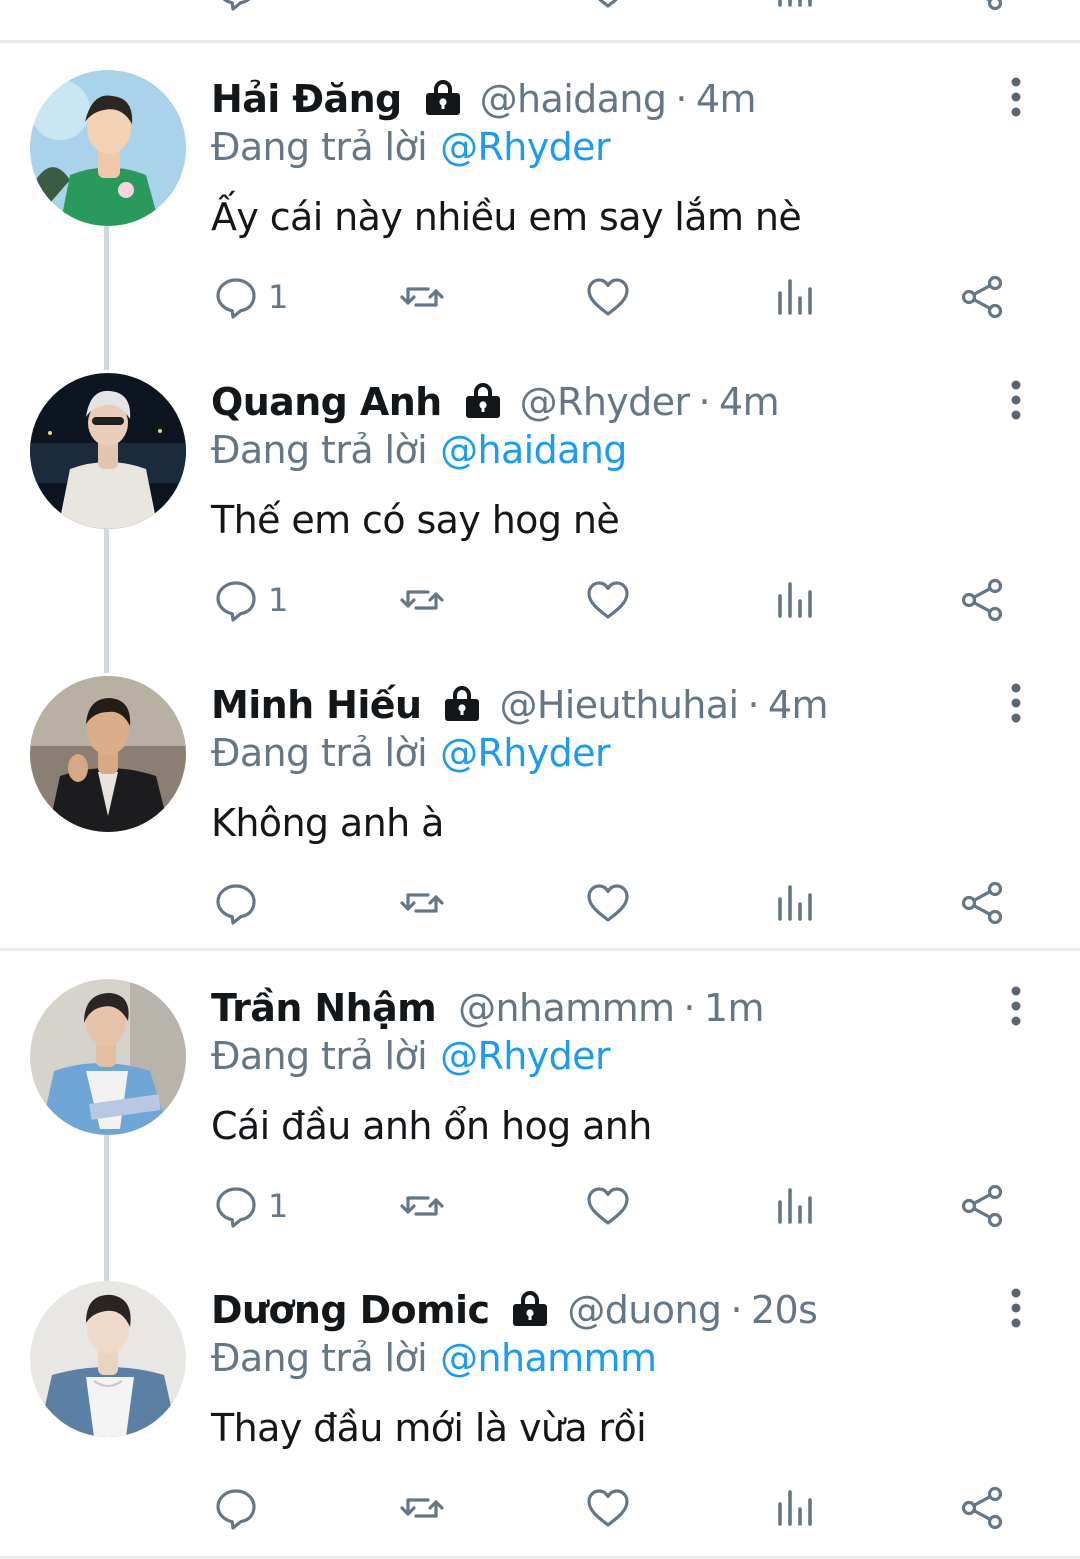  I want to click on username-handle: @nhammm, so click(566, 1008).